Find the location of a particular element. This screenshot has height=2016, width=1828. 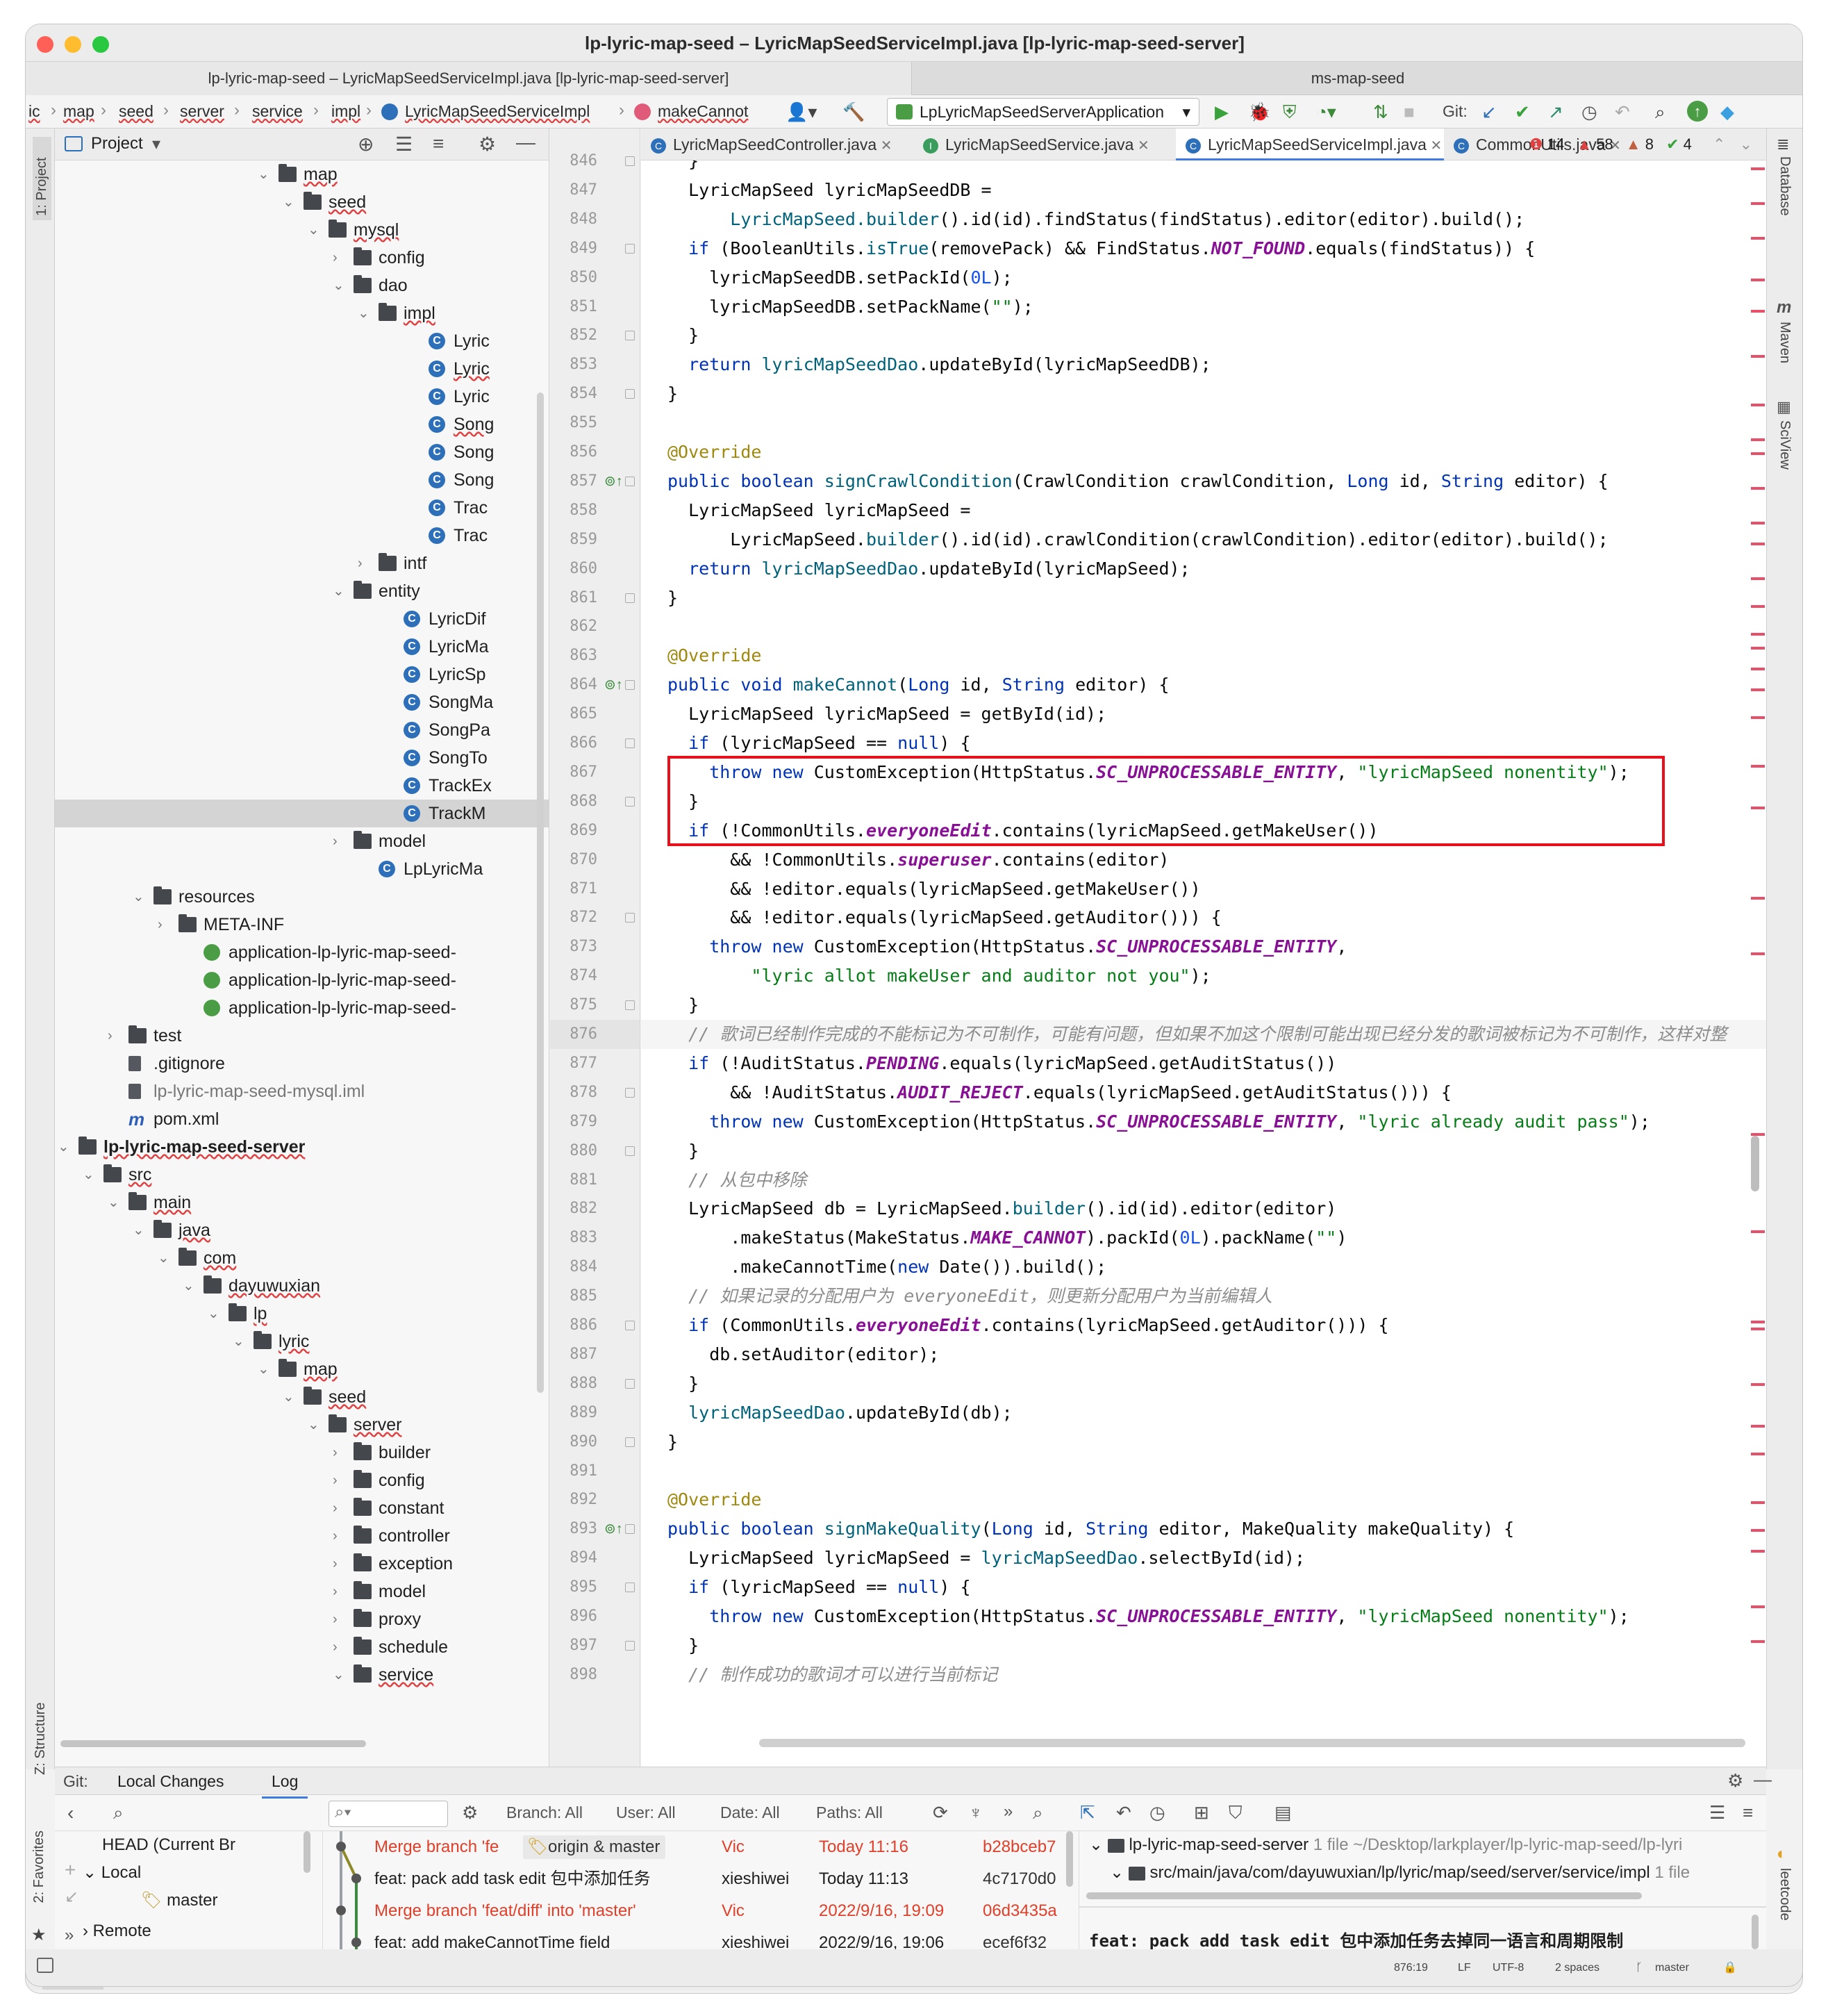

commit-author: Vic is located at coordinates (767, 1911).